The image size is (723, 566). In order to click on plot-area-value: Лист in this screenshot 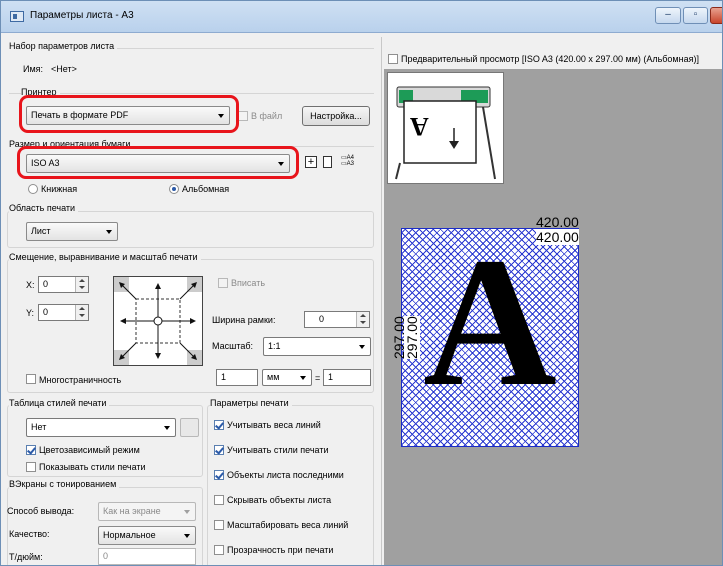, I will do `click(41, 231)`.